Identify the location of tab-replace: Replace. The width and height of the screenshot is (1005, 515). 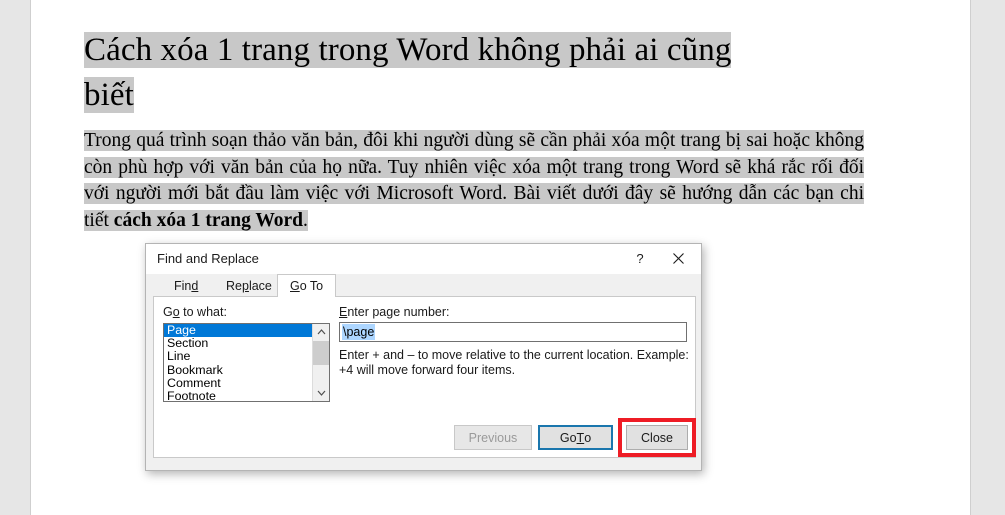
(249, 286).